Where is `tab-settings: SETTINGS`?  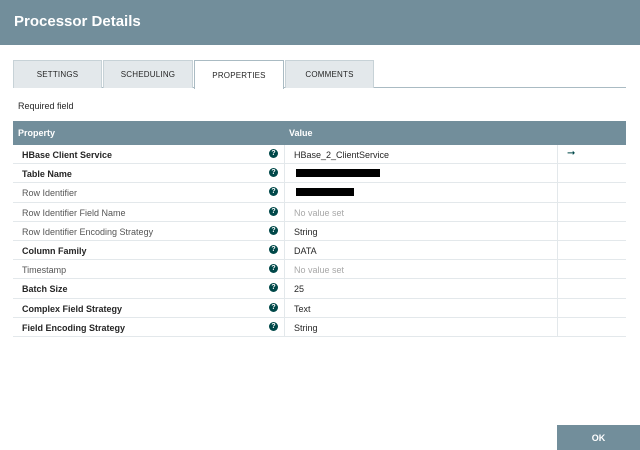
tab-settings: SETTINGS is located at coordinates (57, 74).